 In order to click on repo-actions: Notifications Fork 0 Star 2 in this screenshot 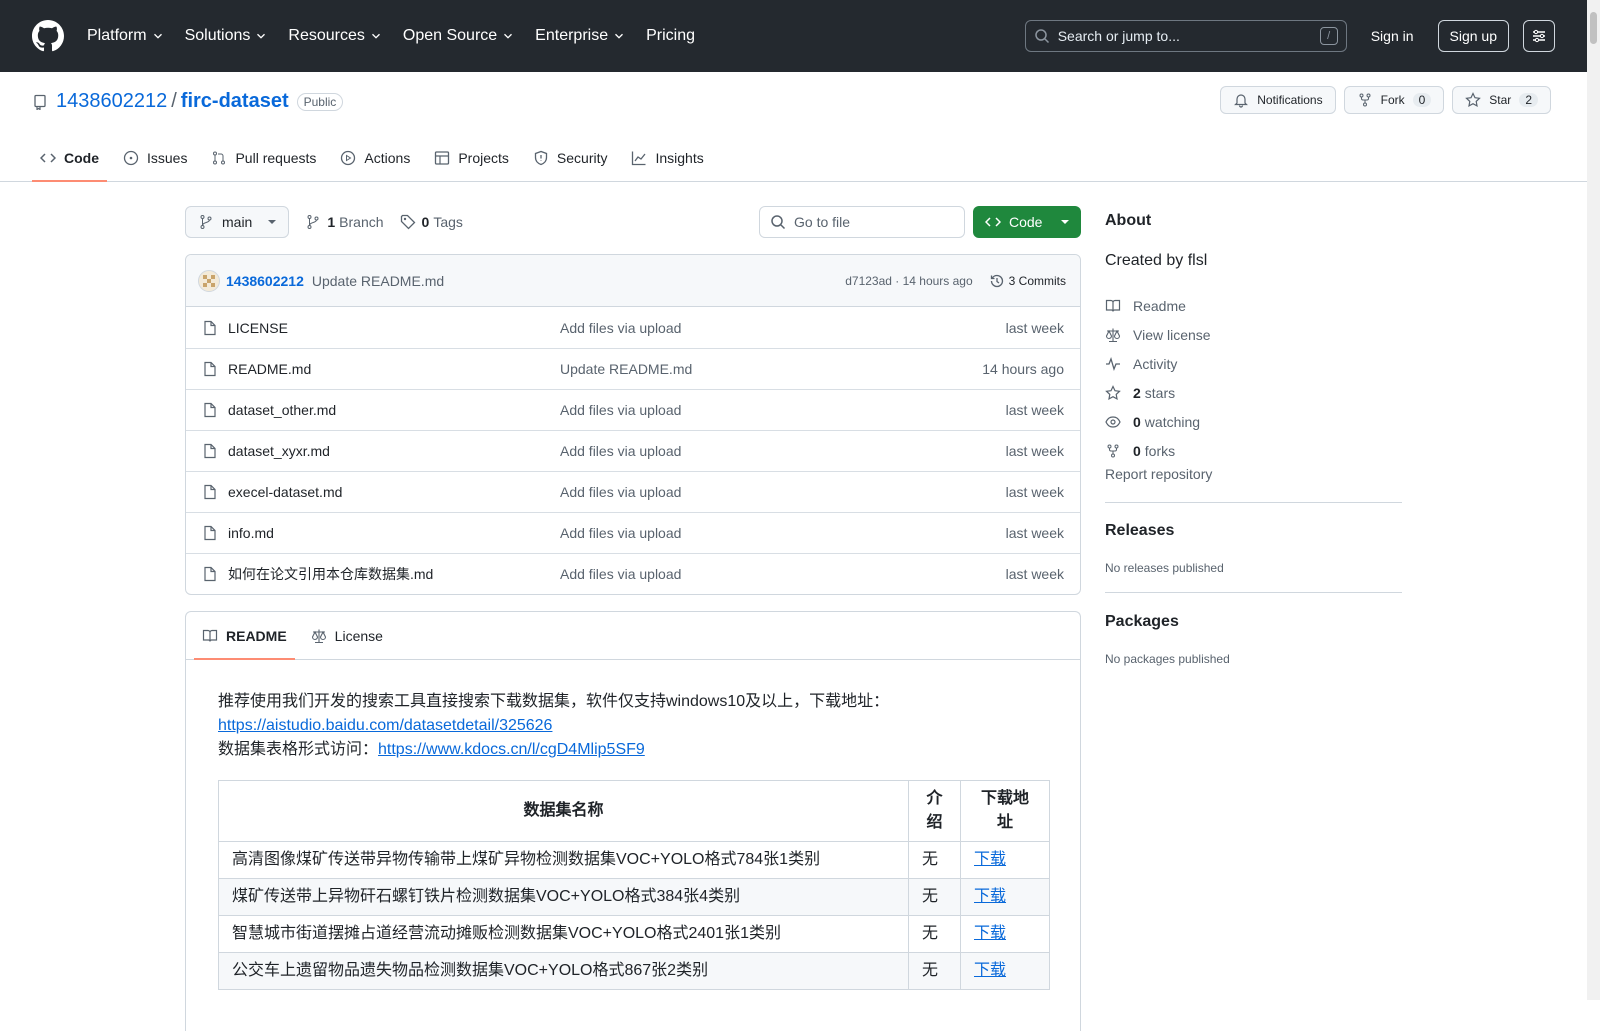, I will do `click(1381, 100)`.